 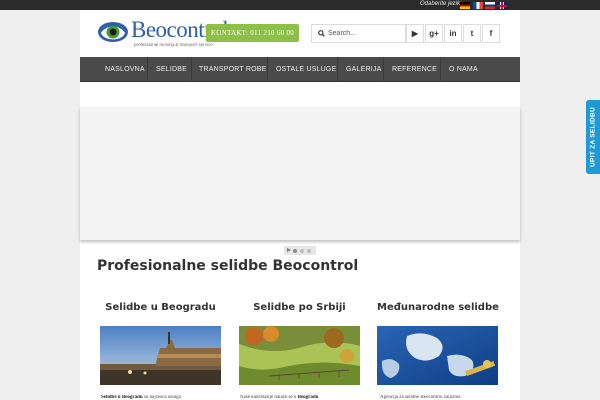 What do you see at coordinates (228, 266) in the screenshot?
I see `page-title: Profesionalne selidbe Beocontrol` at bounding box center [228, 266].